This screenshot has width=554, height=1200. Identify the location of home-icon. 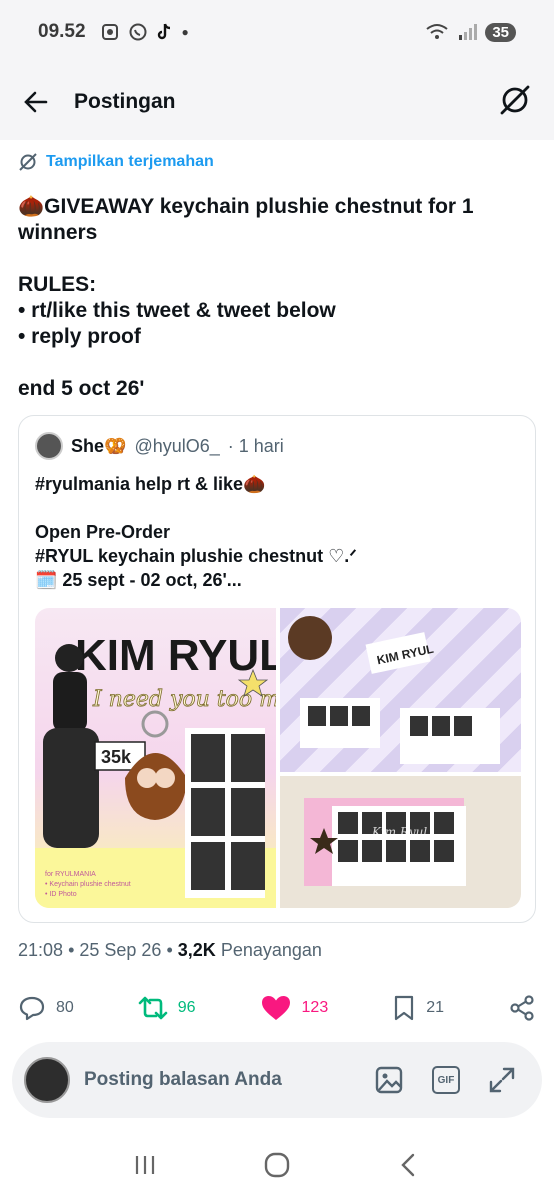
(277, 1165).